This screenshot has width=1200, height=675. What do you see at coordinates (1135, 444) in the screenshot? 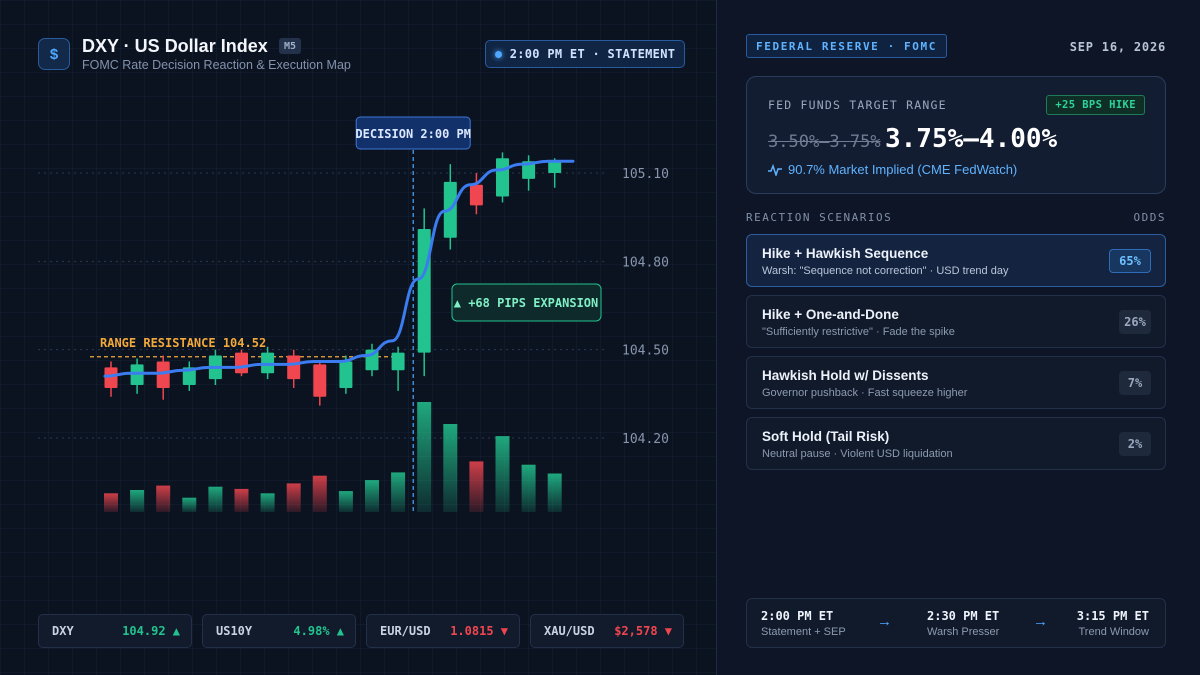
I see `scenario-odds: 2%` at bounding box center [1135, 444].